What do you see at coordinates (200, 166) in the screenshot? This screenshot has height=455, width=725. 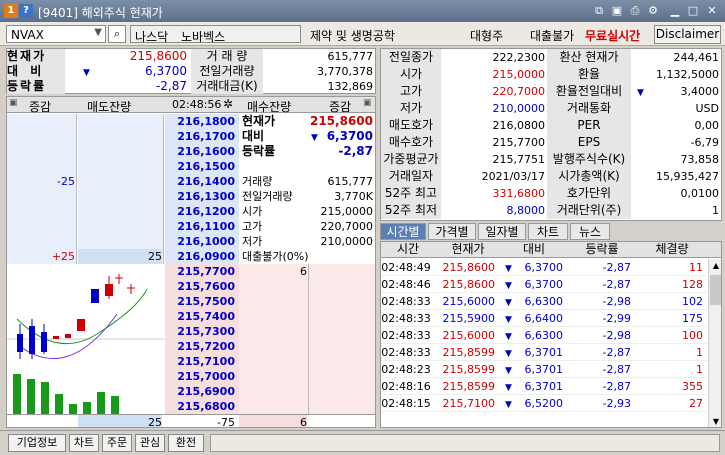 I see `ask-price: 216,1500` at bounding box center [200, 166].